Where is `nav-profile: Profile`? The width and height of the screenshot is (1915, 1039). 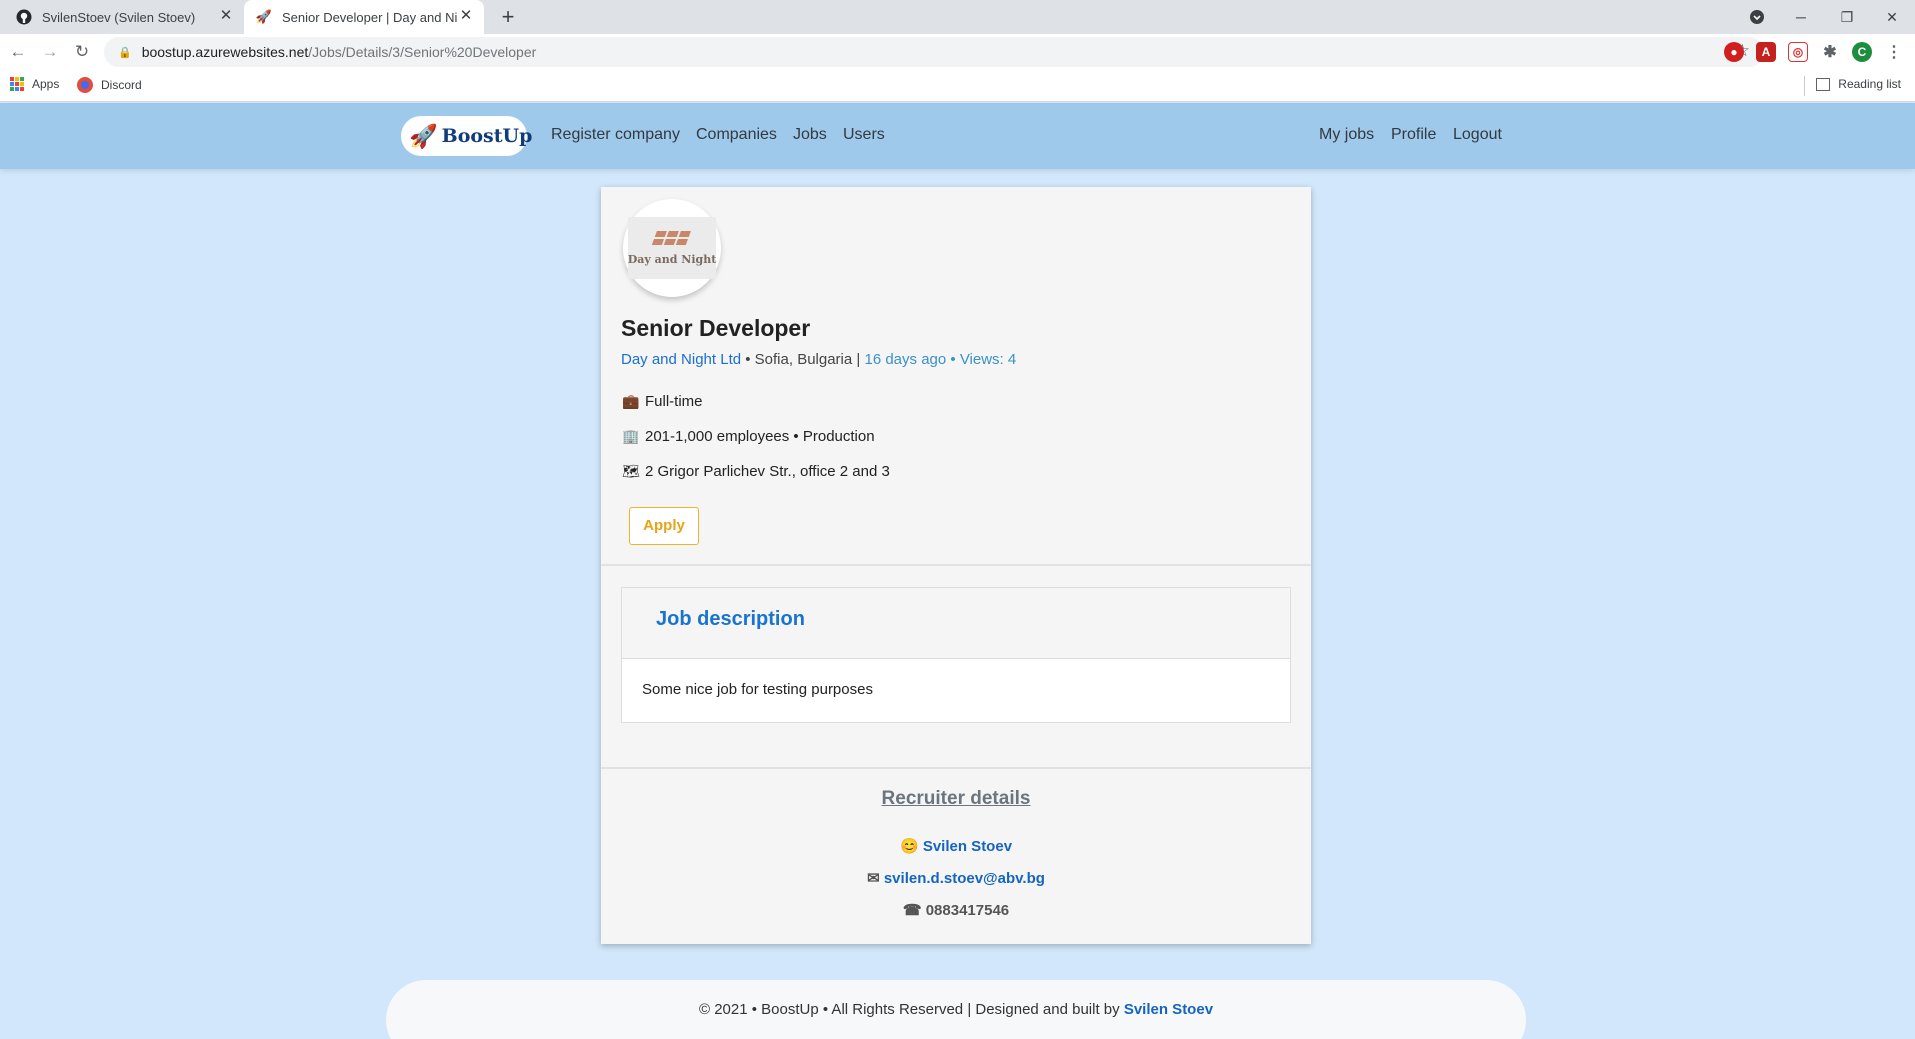
nav-profile: Profile is located at coordinates (1413, 135).